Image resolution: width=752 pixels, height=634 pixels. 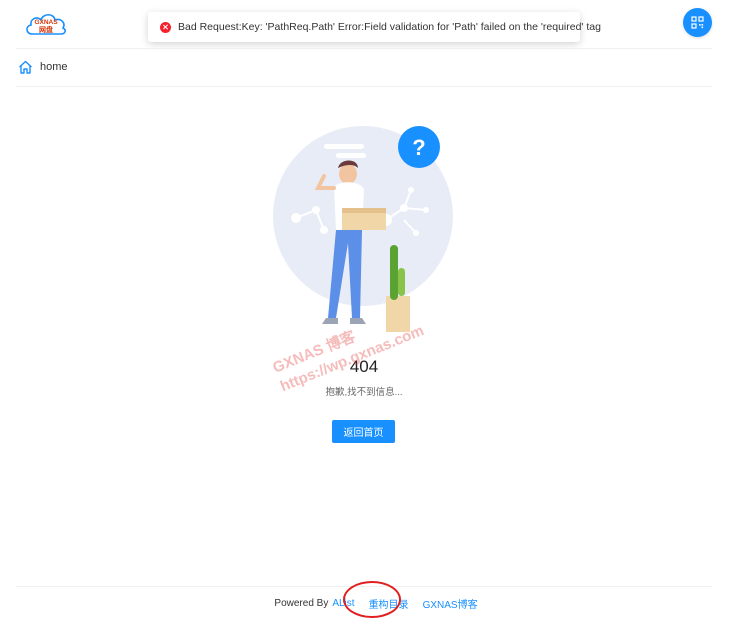 I want to click on powered-by-text: Powered By, so click(x=301, y=603).